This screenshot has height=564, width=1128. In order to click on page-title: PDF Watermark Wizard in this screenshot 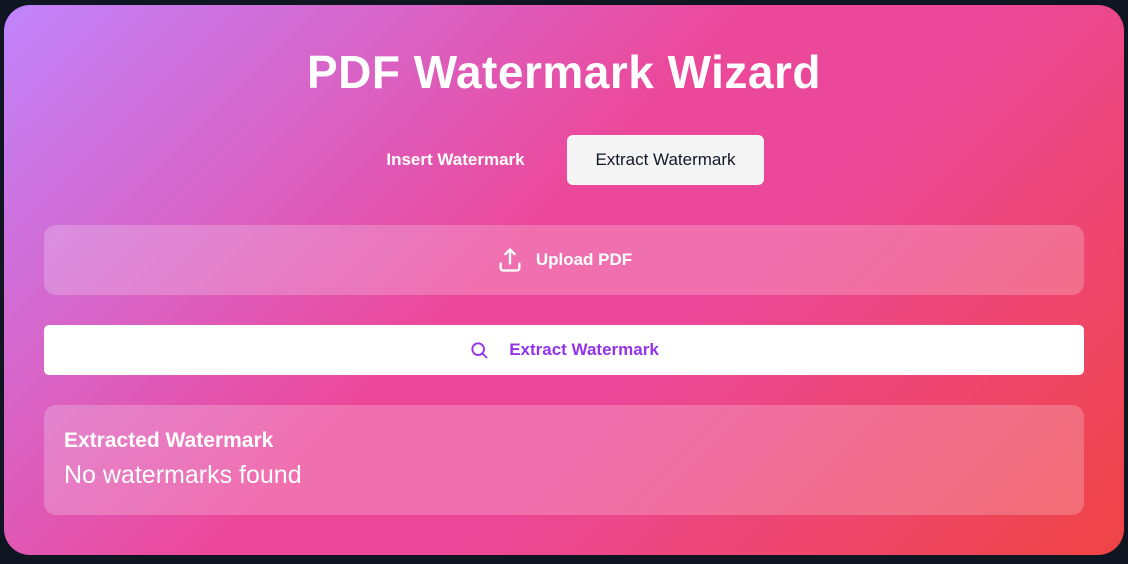, I will do `click(563, 72)`.